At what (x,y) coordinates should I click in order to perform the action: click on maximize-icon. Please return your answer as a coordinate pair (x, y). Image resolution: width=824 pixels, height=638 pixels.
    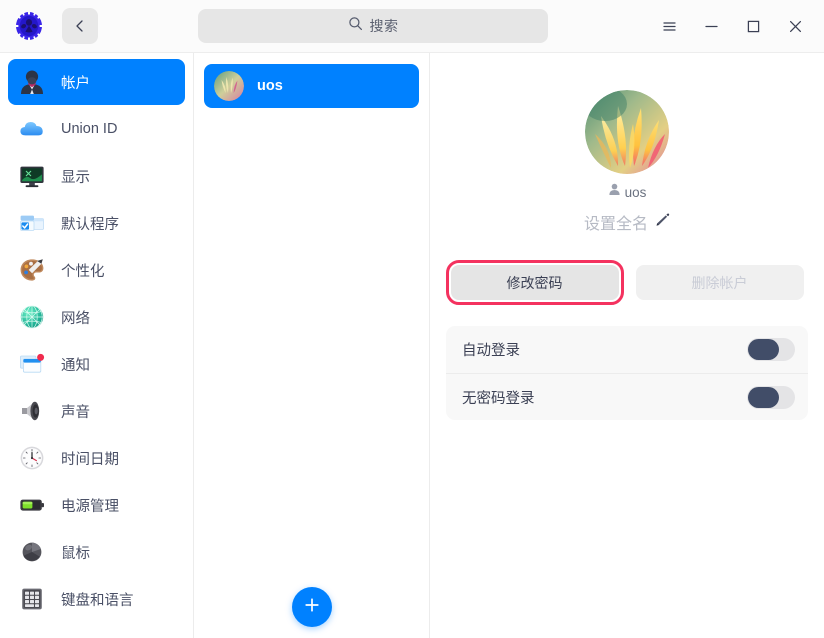
    Looking at the image, I should click on (753, 26).